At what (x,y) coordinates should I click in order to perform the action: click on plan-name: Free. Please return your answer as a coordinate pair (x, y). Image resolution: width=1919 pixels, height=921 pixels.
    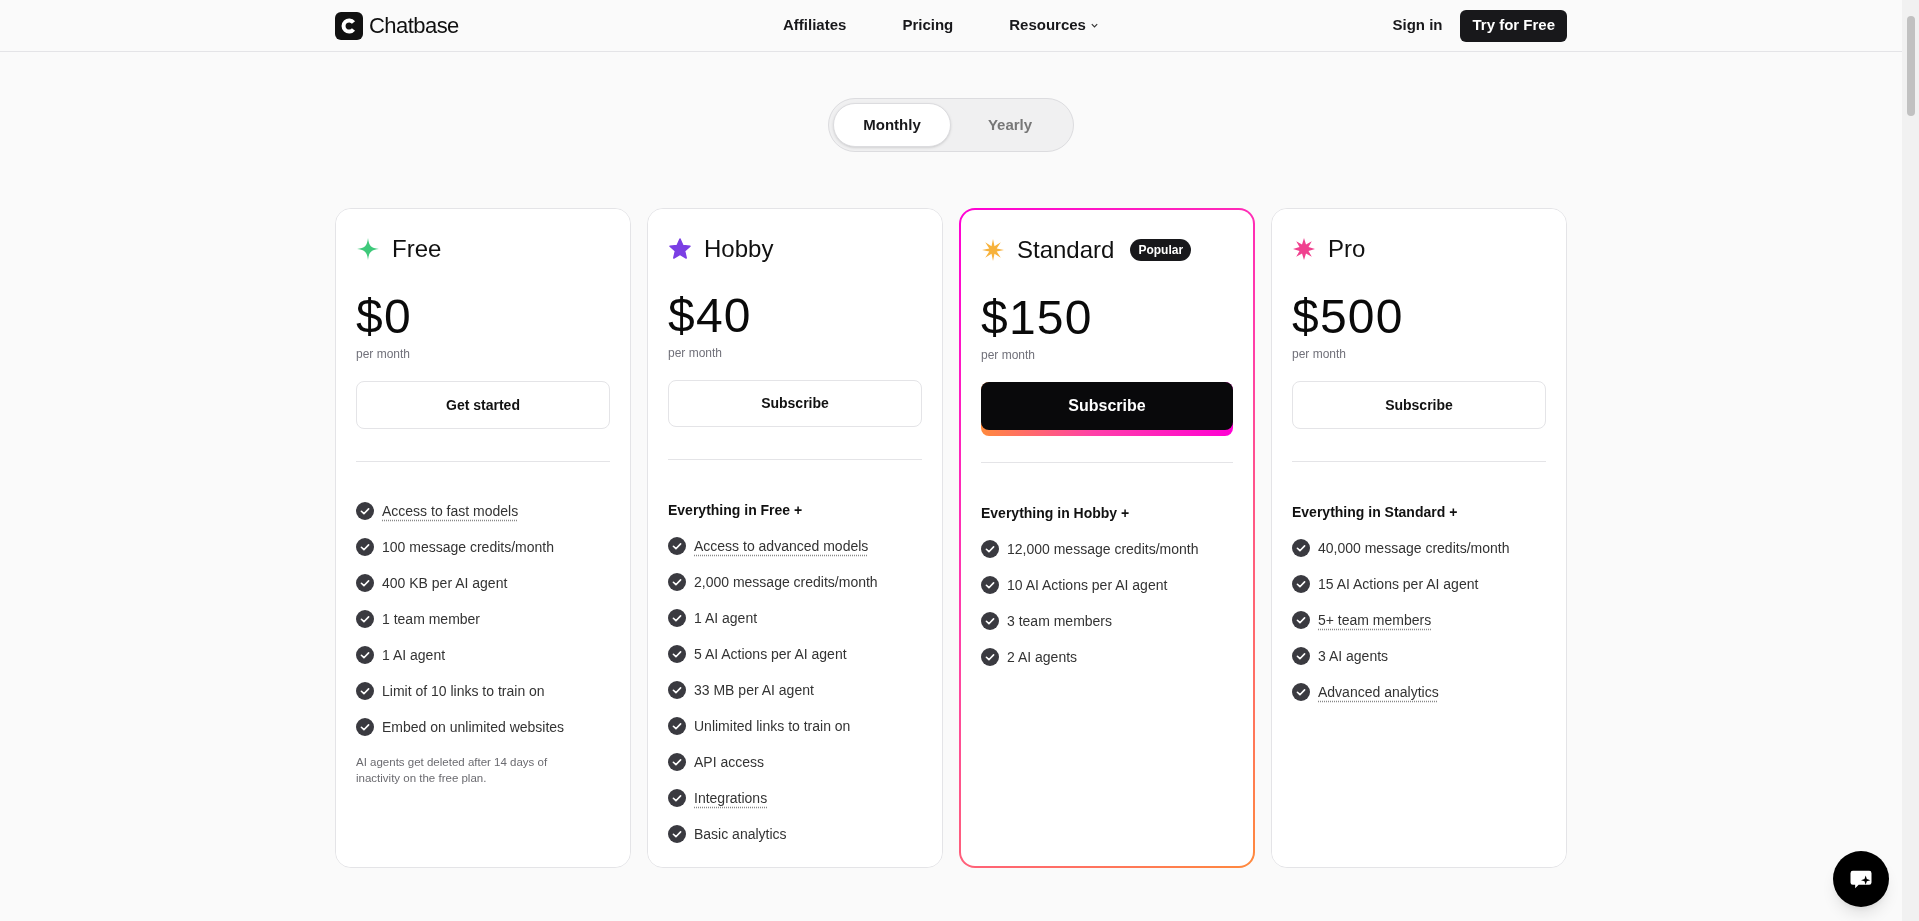
    Looking at the image, I should click on (417, 249).